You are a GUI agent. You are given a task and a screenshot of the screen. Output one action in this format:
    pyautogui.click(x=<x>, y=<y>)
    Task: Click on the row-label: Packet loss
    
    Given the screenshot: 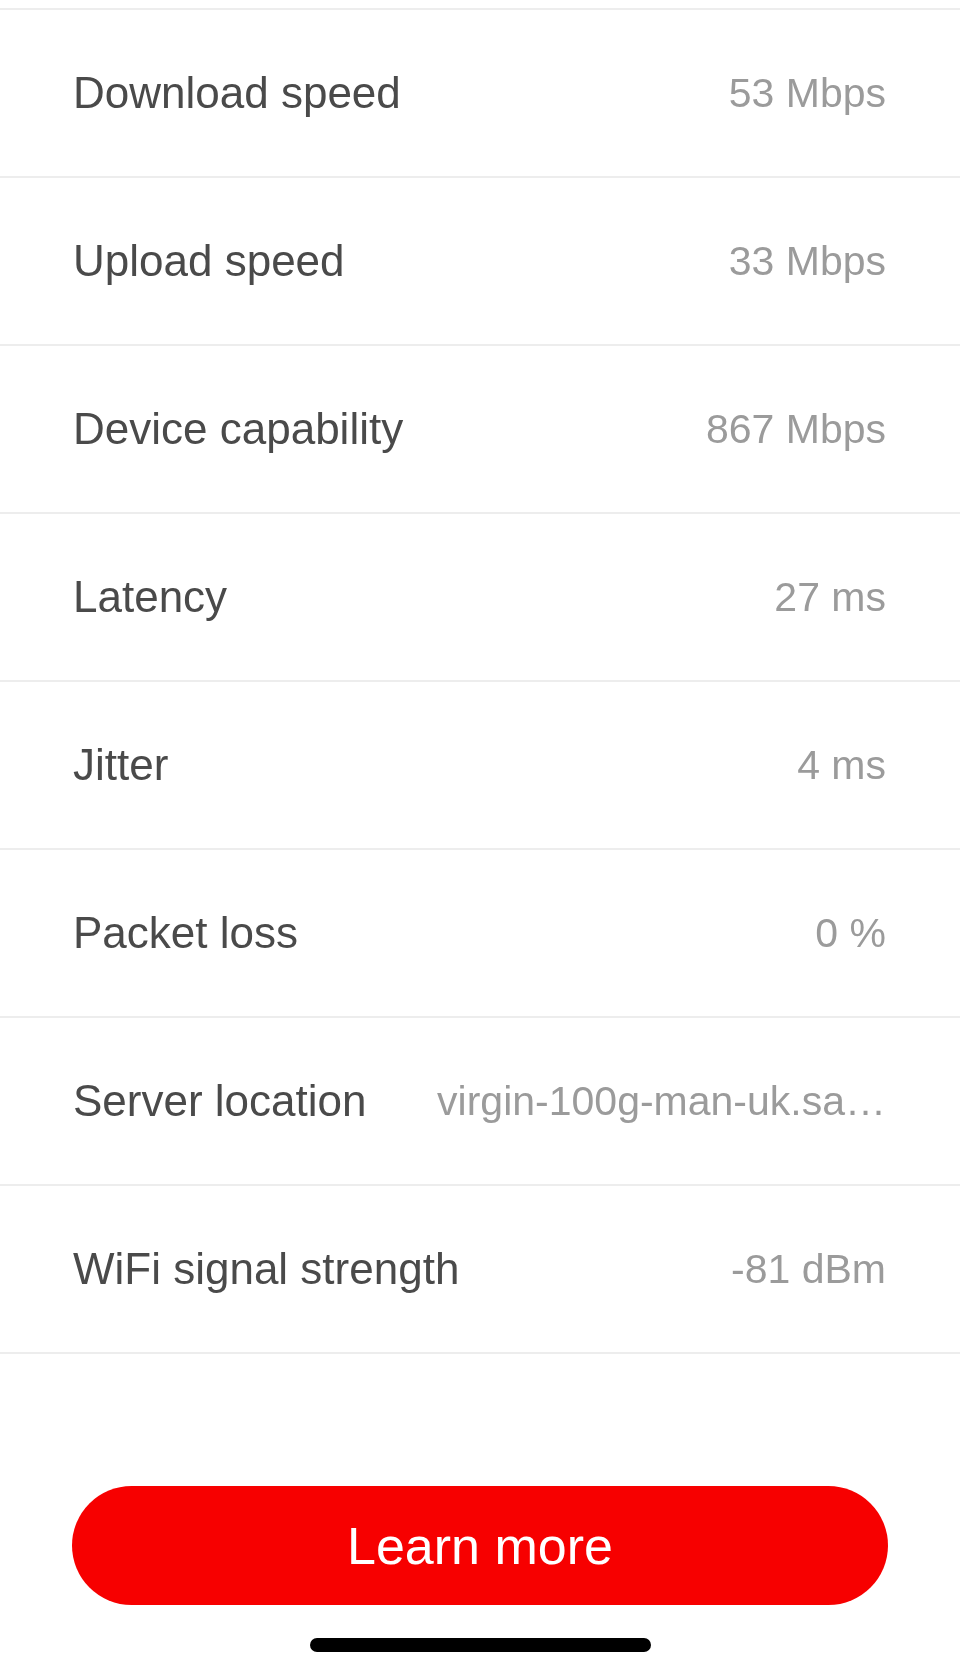 What is the action you would take?
    pyautogui.click(x=185, y=933)
    